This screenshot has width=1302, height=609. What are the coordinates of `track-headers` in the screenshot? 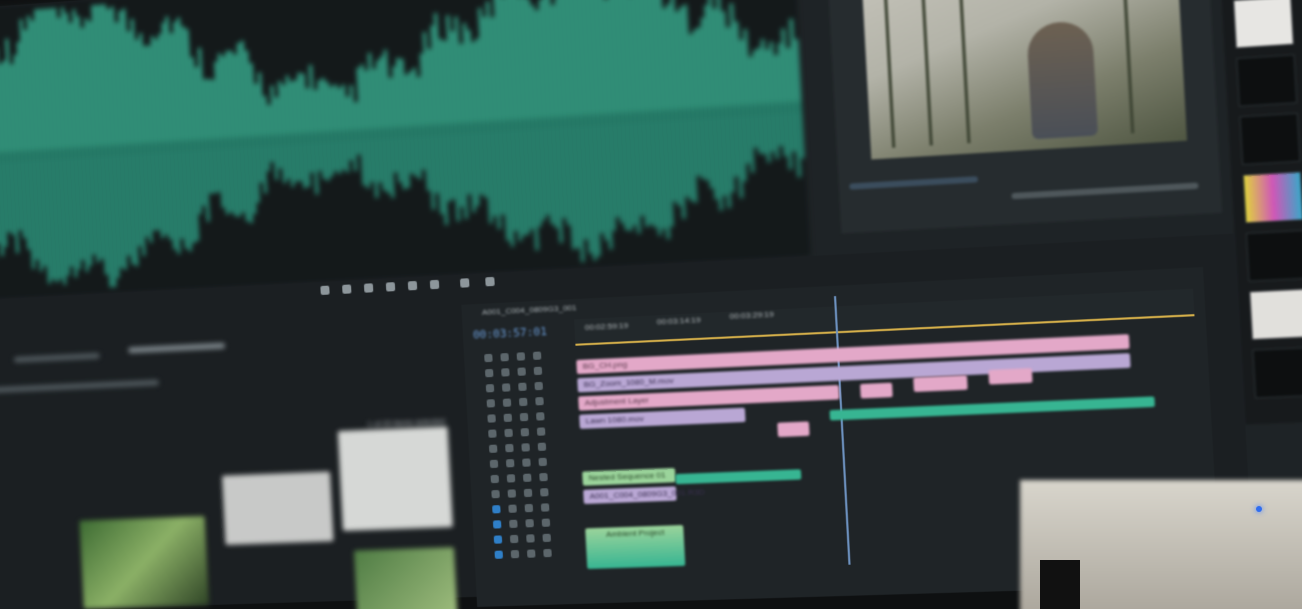 It's located at (526, 463).